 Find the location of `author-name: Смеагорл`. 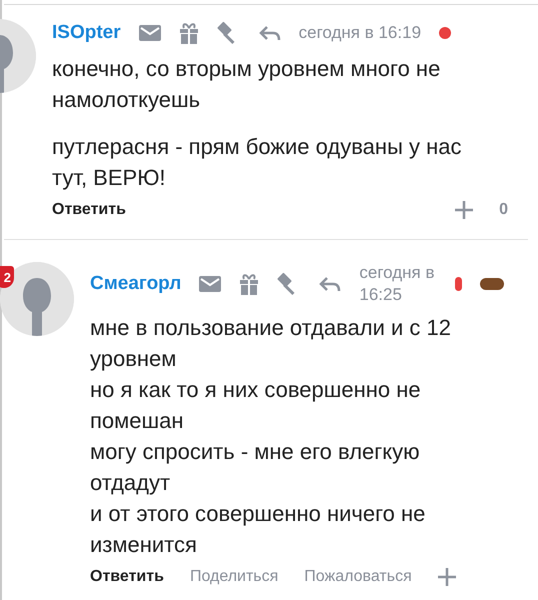

author-name: Смеагорл is located at coordinates (136, 284).